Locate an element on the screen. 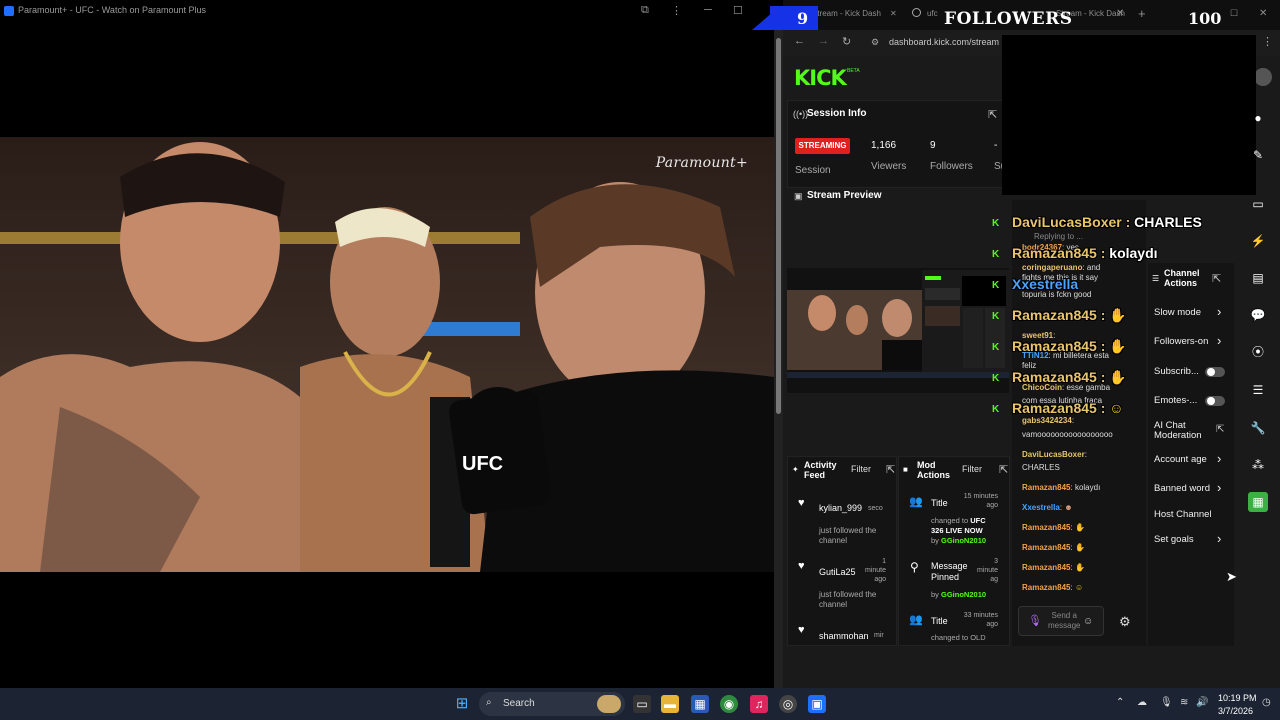 The image size is (1280, 720). activity-user: GutiLa25 is located at coordinates (837, 572).